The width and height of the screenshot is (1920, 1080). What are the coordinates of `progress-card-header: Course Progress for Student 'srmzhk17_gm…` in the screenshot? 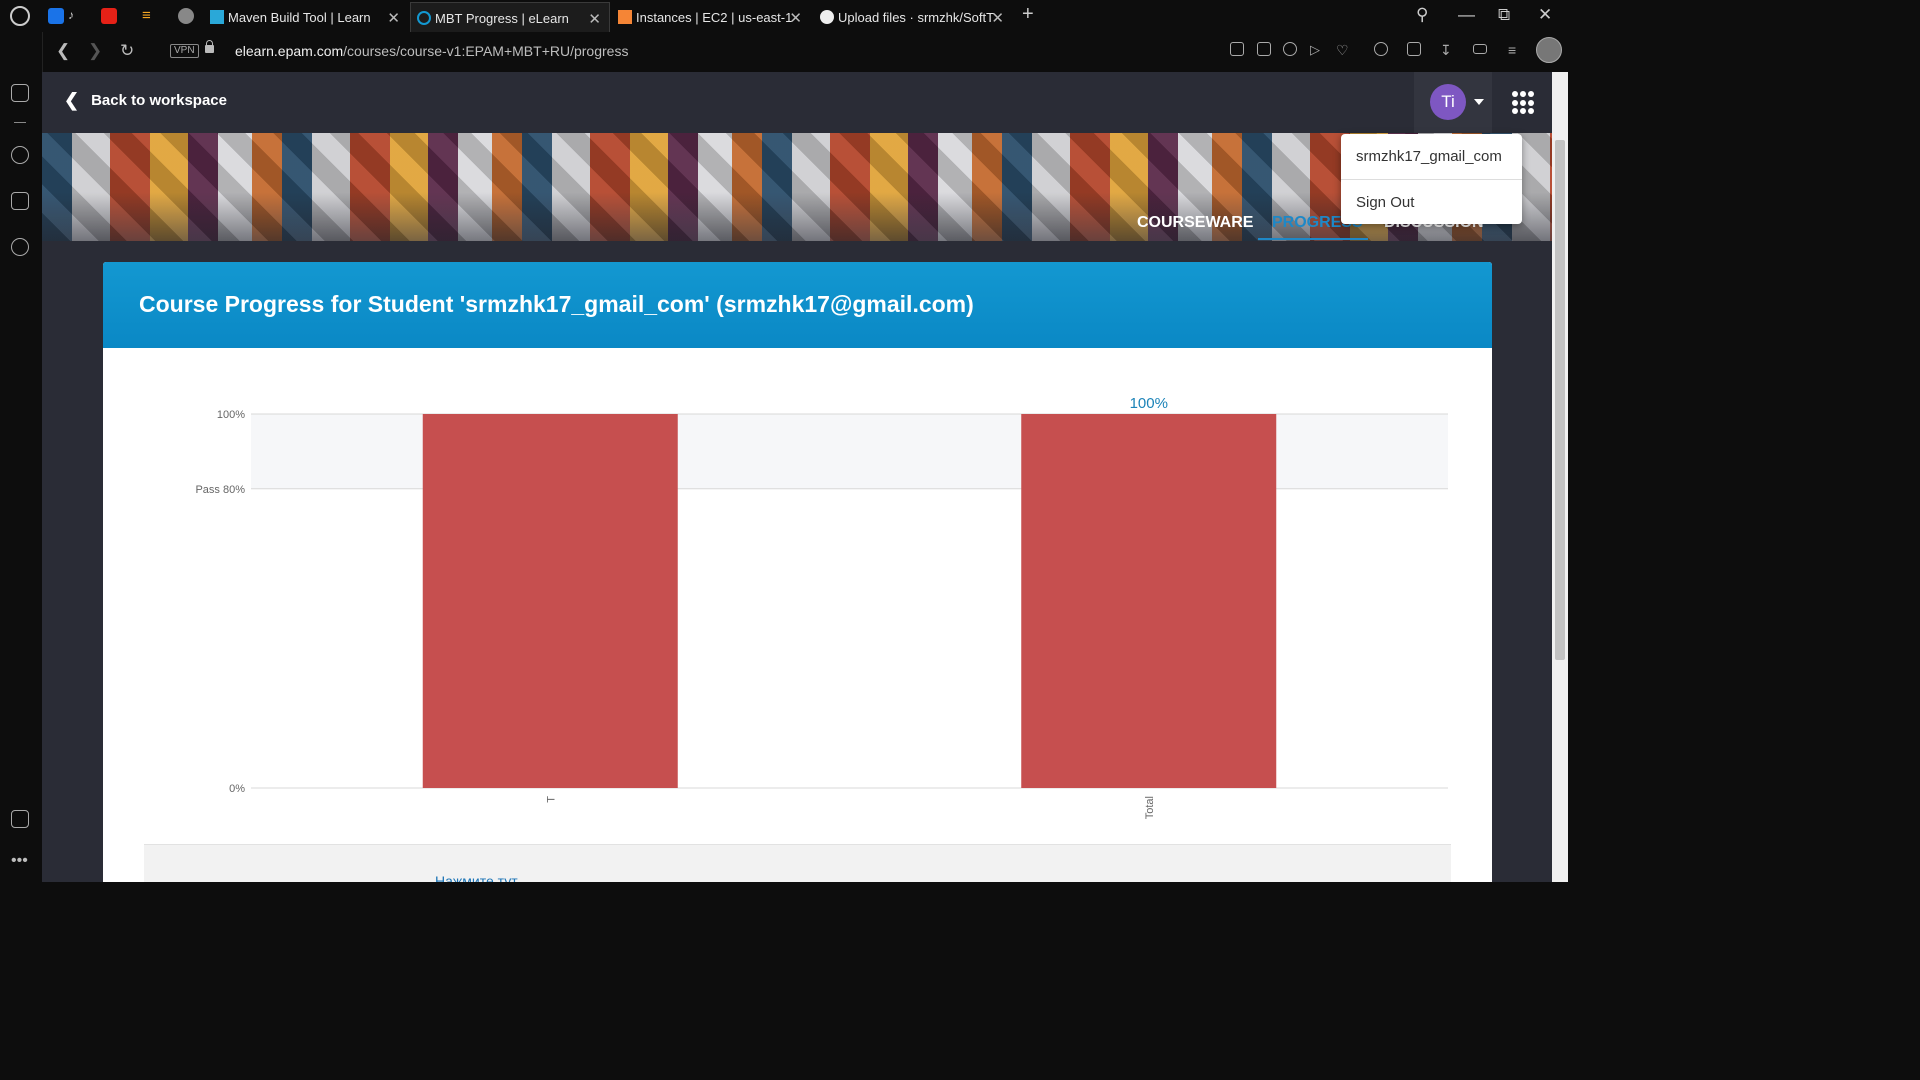 It's located at (797, 305).